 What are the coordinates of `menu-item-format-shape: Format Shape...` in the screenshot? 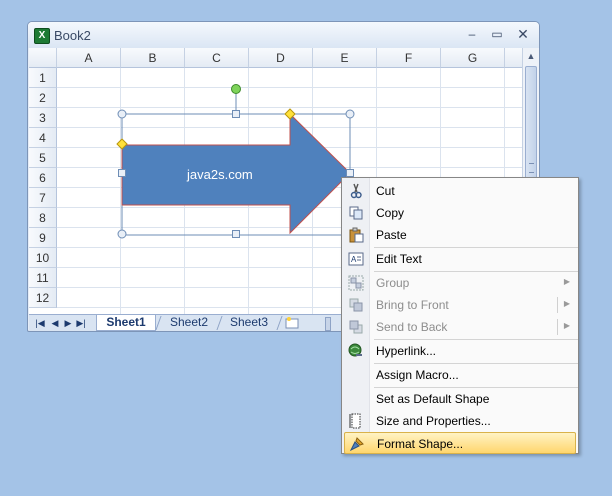 It's located at (460, 443).